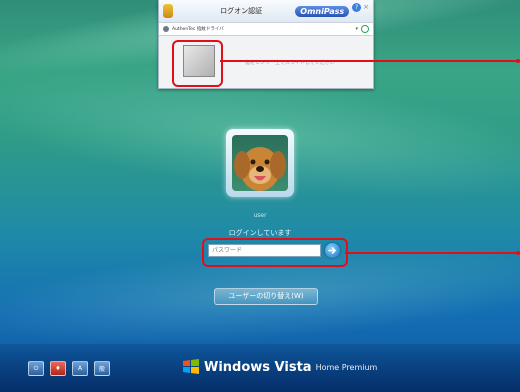 The image size is (520, 392). Describe the element at coordinates (197, 63) in the screenshot. I see `sensor-callout-box` at that location.